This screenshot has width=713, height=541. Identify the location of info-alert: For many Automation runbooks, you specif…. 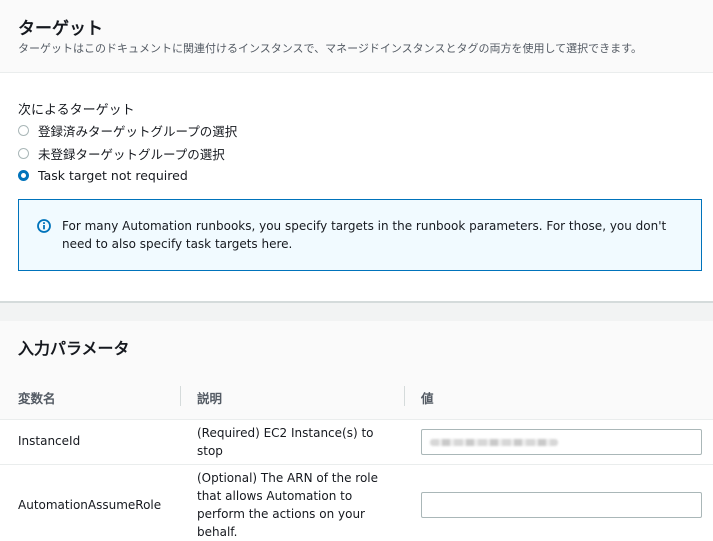
(360, 235).